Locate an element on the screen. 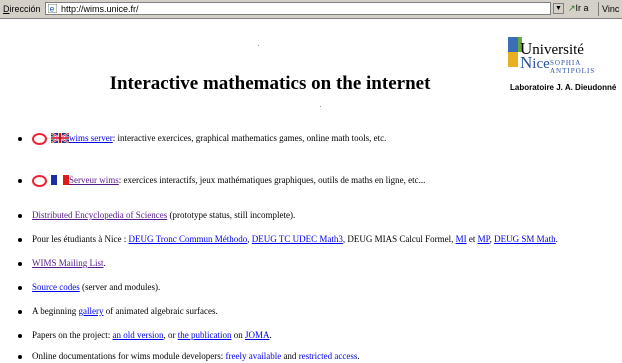 The image size is (622, 363). svg-text: e is located at coordinates (52, 9).